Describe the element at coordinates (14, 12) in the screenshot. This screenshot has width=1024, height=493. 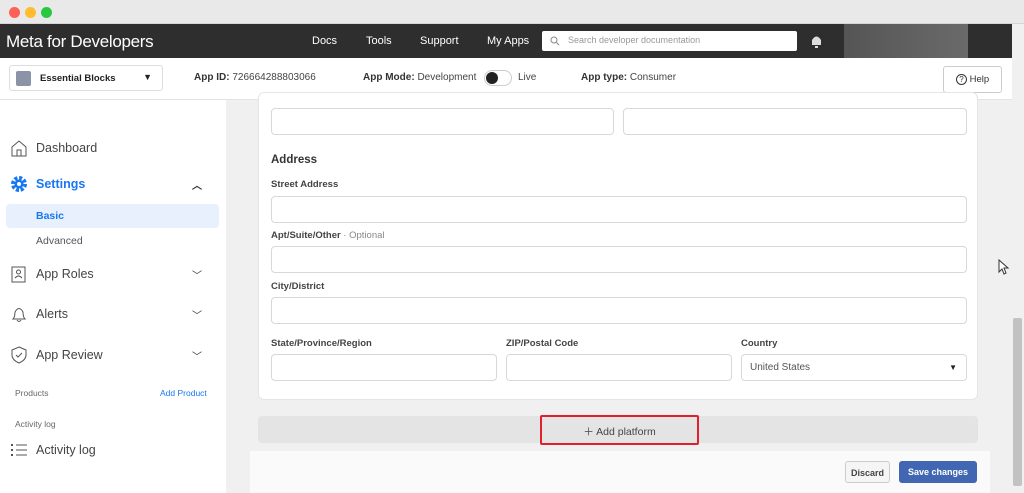
I see `close-window-button` at that location.